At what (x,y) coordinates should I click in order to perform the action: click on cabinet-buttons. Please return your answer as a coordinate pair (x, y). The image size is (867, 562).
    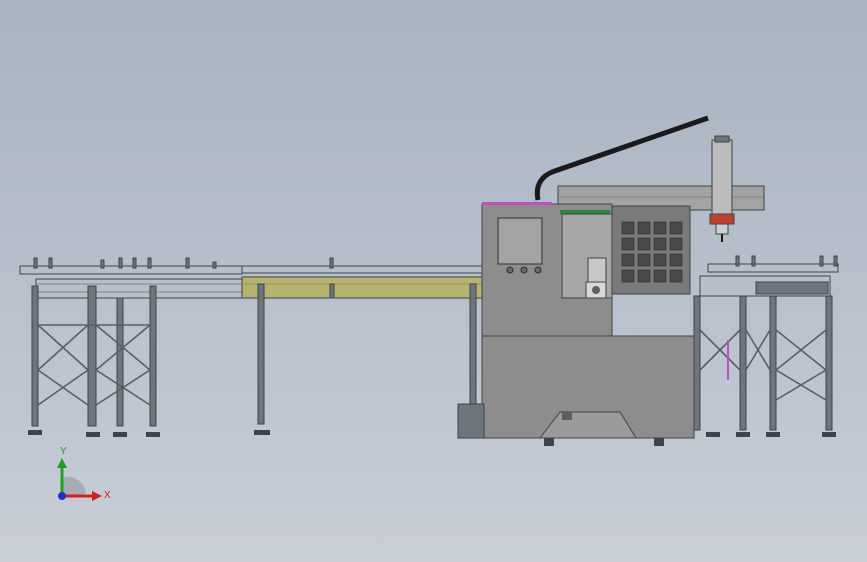
    Looking at the image, I should click on (524, 270).